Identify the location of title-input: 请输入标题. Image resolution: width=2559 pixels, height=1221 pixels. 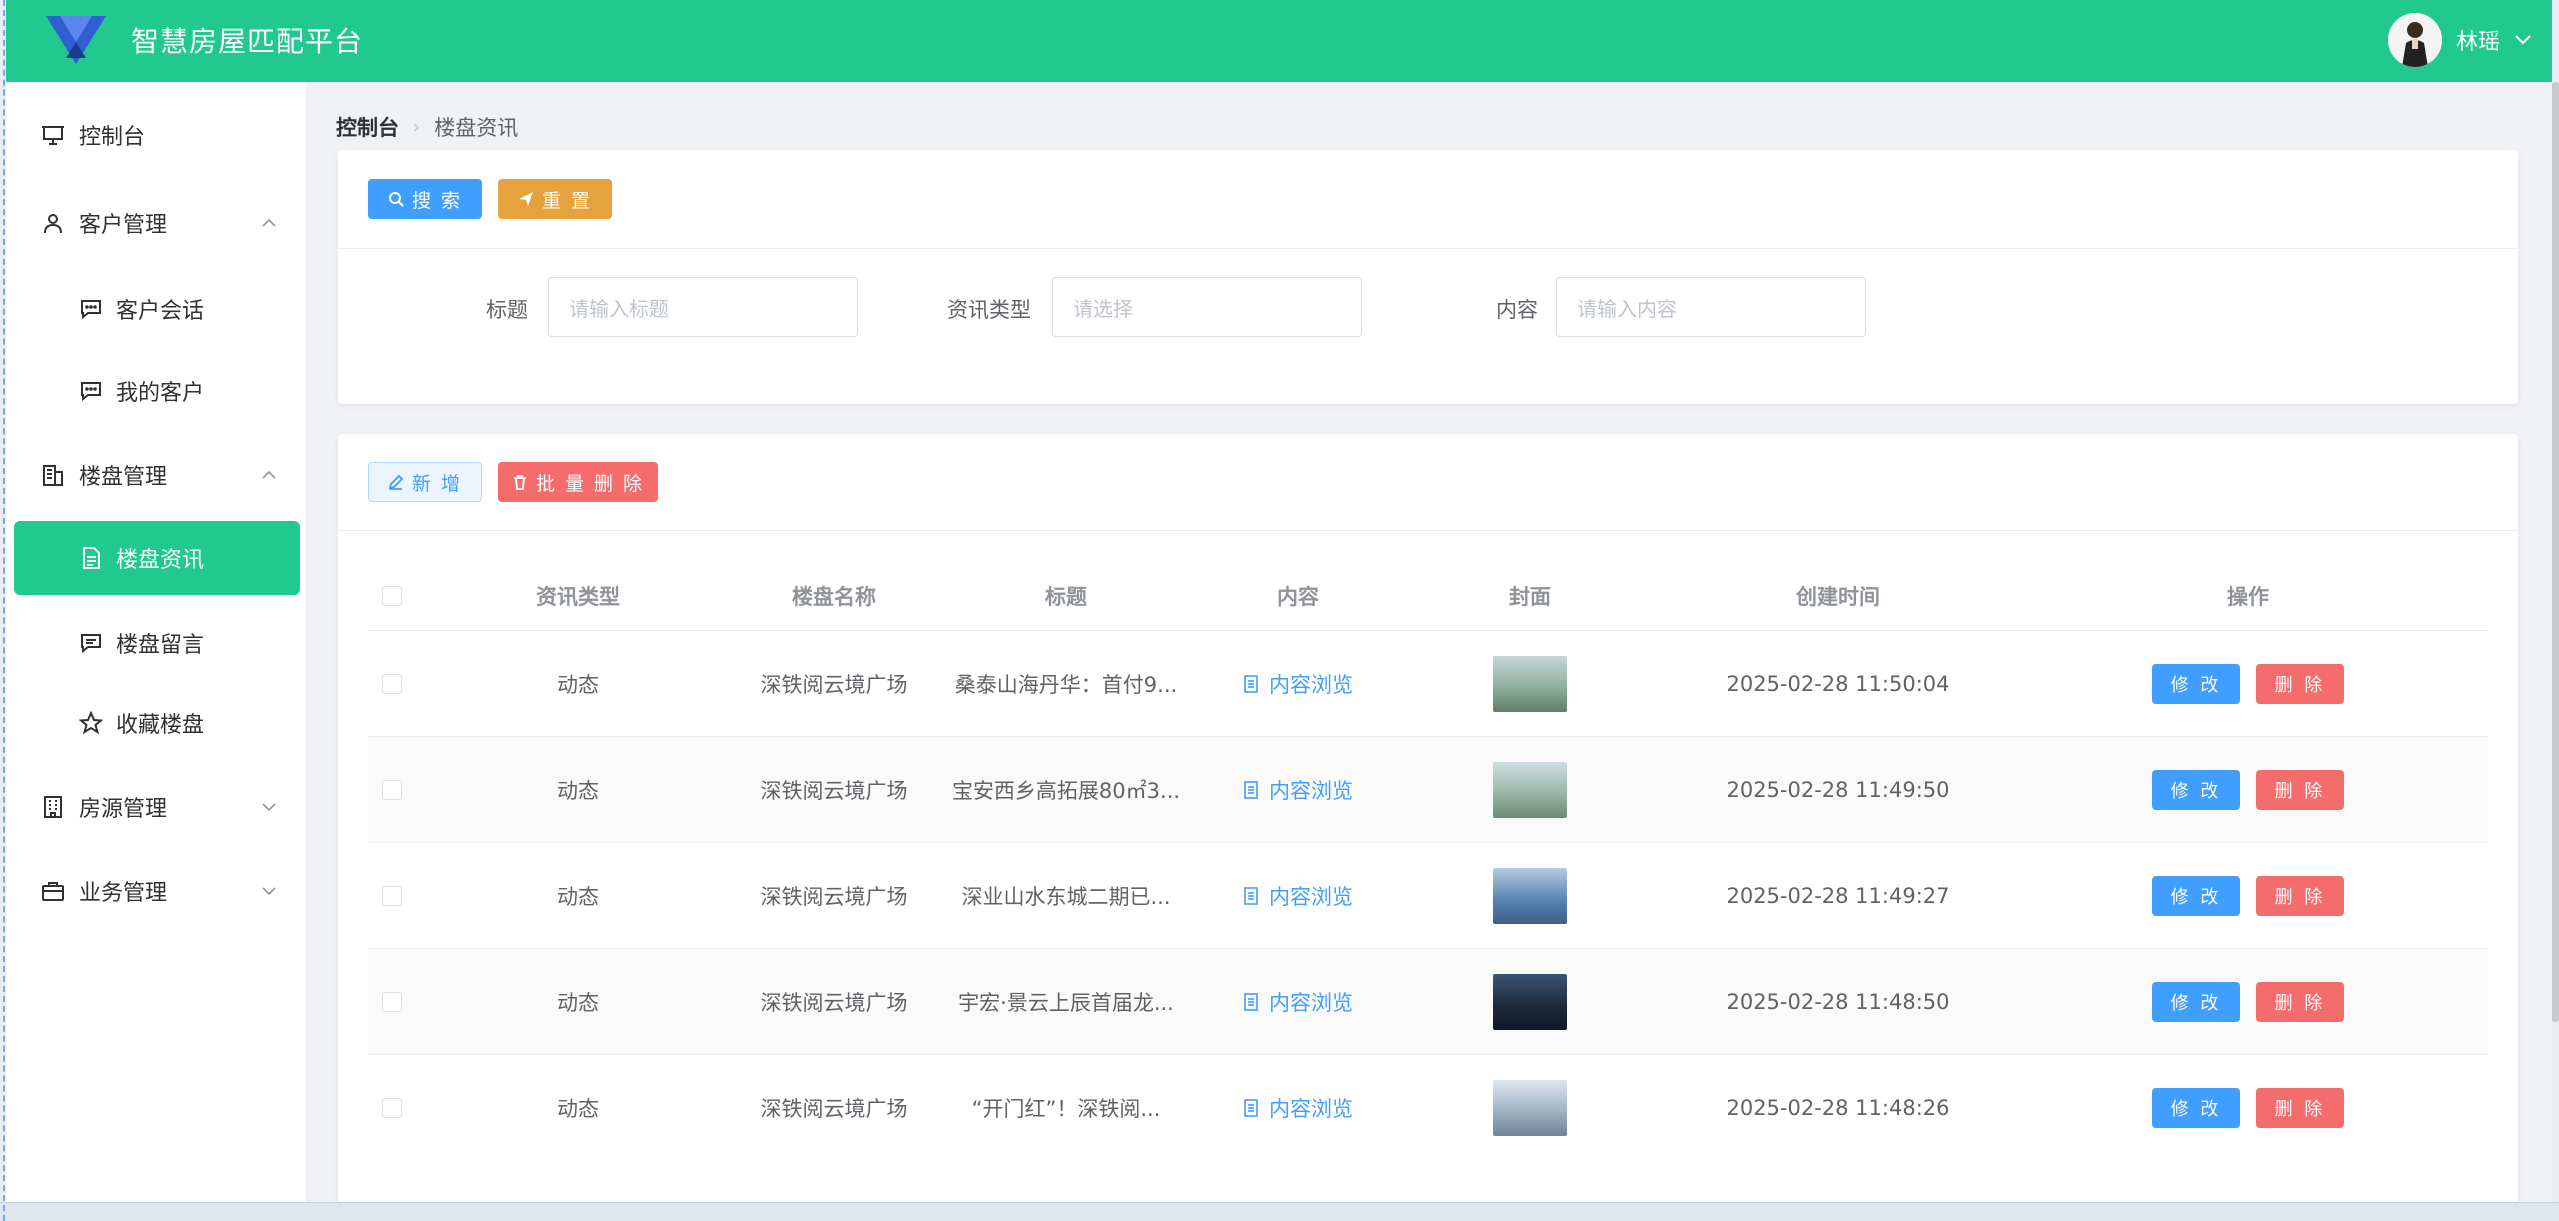
(703, 307).